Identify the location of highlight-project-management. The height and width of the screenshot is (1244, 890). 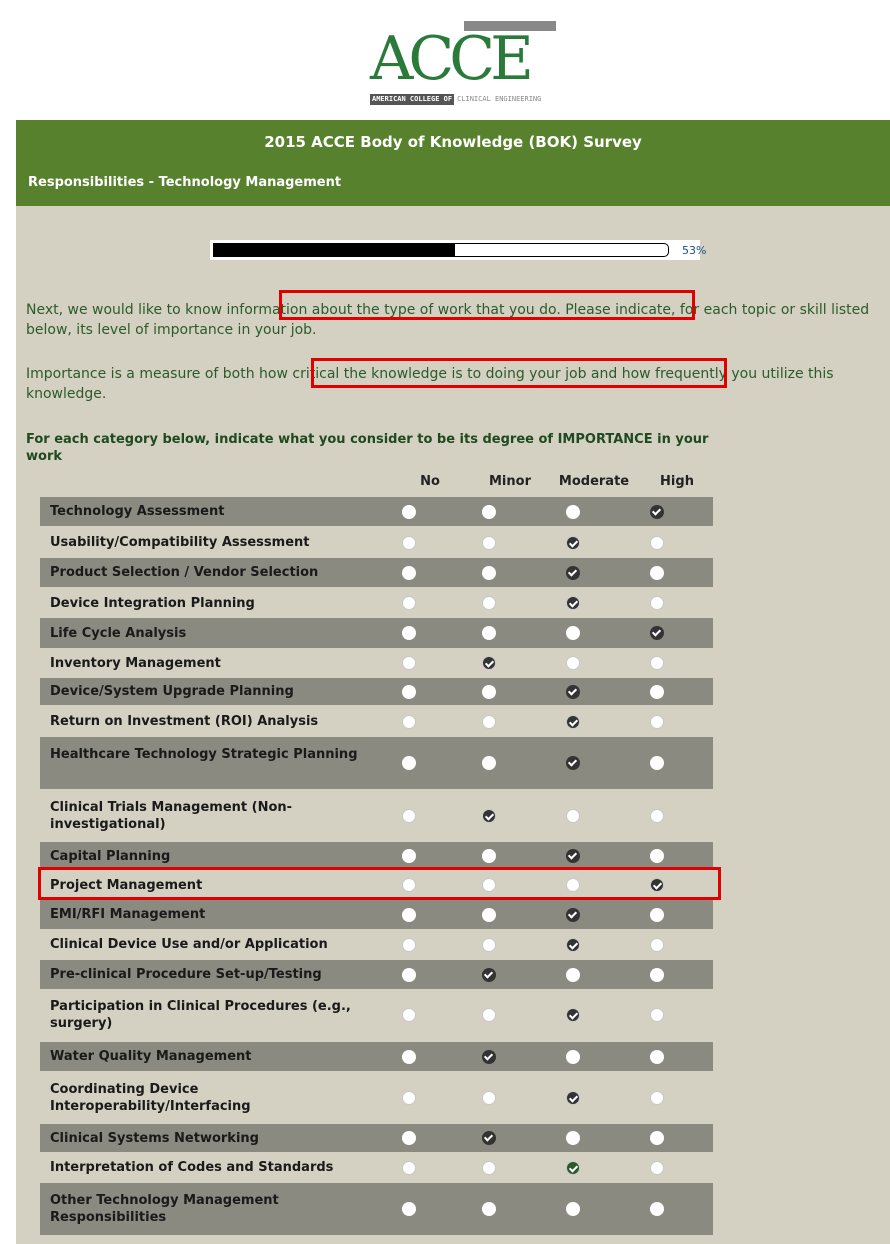
(379, 883).